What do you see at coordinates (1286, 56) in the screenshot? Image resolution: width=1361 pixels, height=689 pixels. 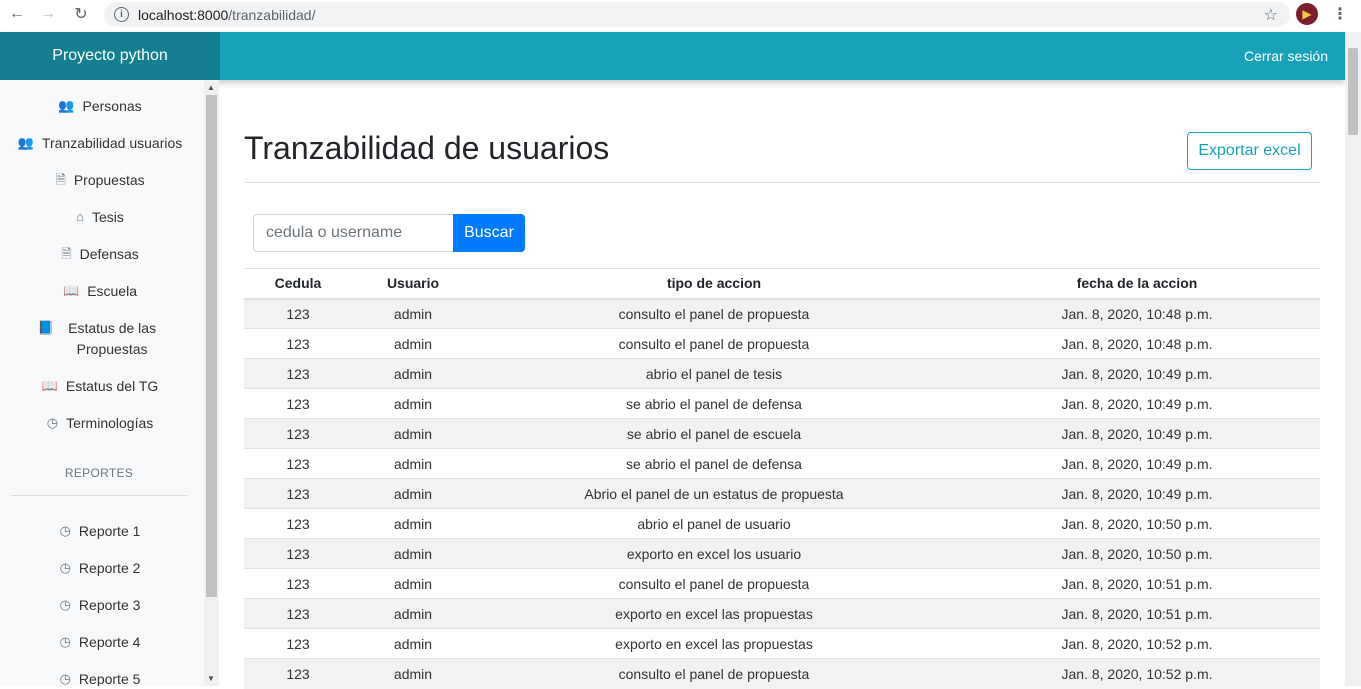 I see `logout-link: Cerrar sesión` at bounding box center [1286, 56].